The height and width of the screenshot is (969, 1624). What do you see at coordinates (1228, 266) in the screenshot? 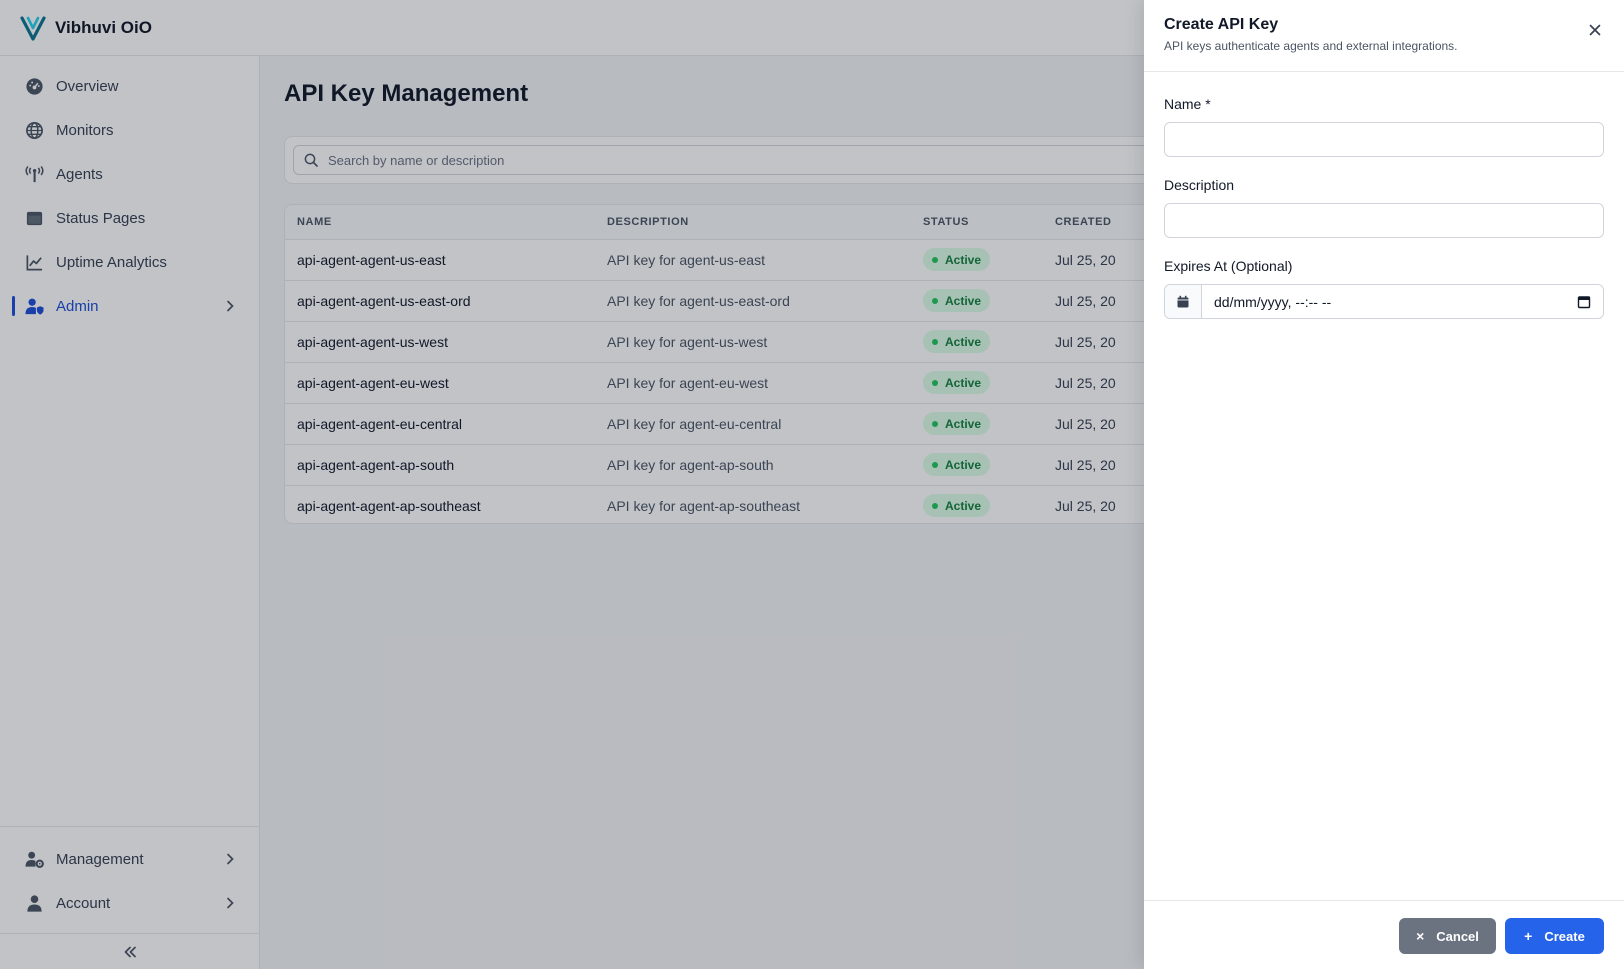
I see `expires-label: Expires At (Optional)` at bounding box center [1228, 266].